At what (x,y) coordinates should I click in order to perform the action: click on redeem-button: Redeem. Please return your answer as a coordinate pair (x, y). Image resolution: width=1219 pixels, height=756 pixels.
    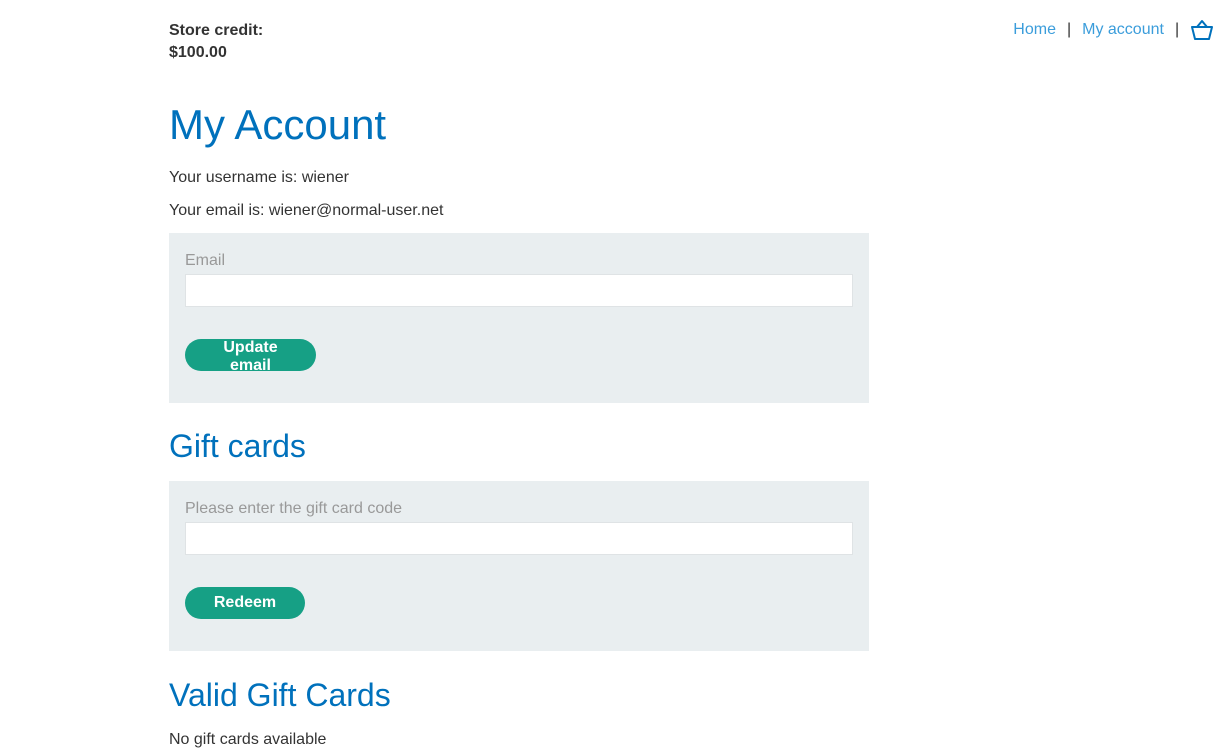
    Looking at the image, I should click on (245, 603).